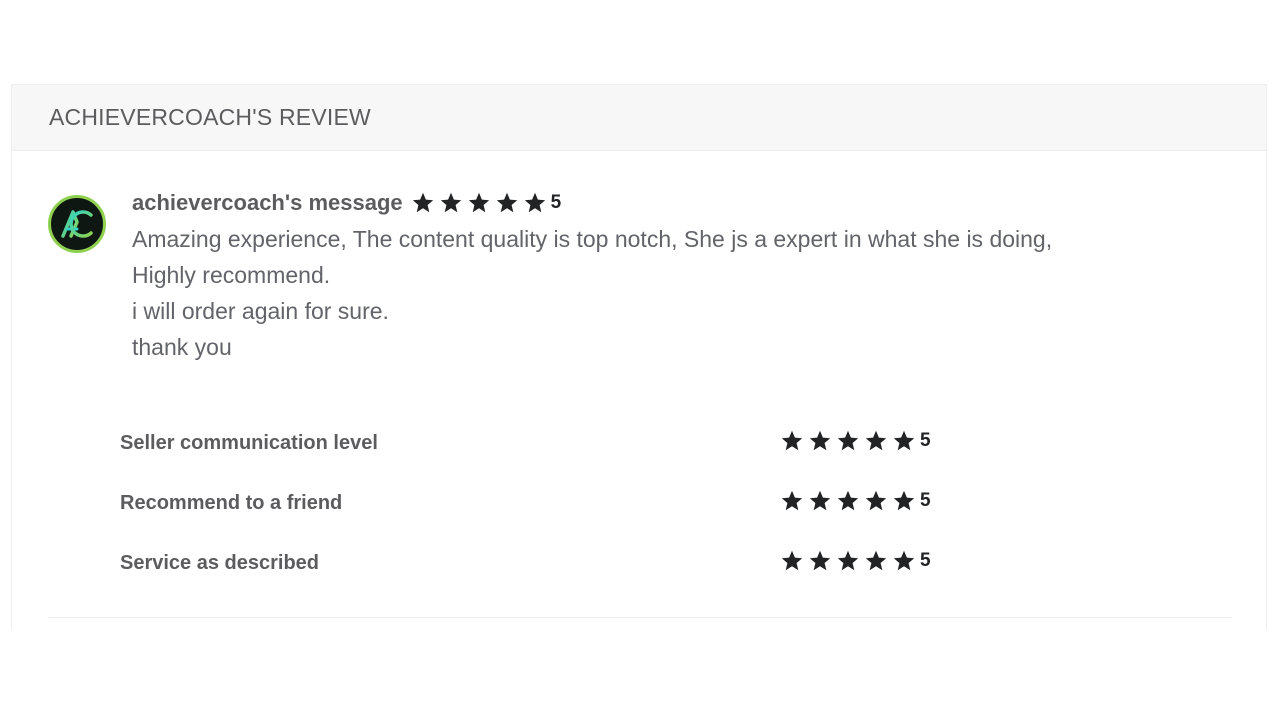 The height and width of the screenshot is (720, 1280). What do you see at coordinates (182, 347) in the screenshot?
I see `message-line: thank you` at bounding box center [182, 347].